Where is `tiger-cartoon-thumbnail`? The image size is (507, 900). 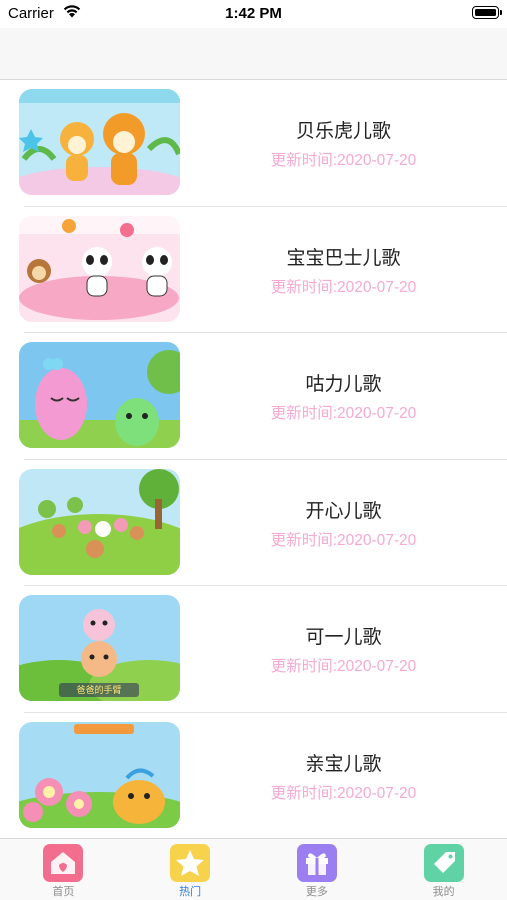
tiger-cartoon-thumbnail is located at coordinates (99, 142).